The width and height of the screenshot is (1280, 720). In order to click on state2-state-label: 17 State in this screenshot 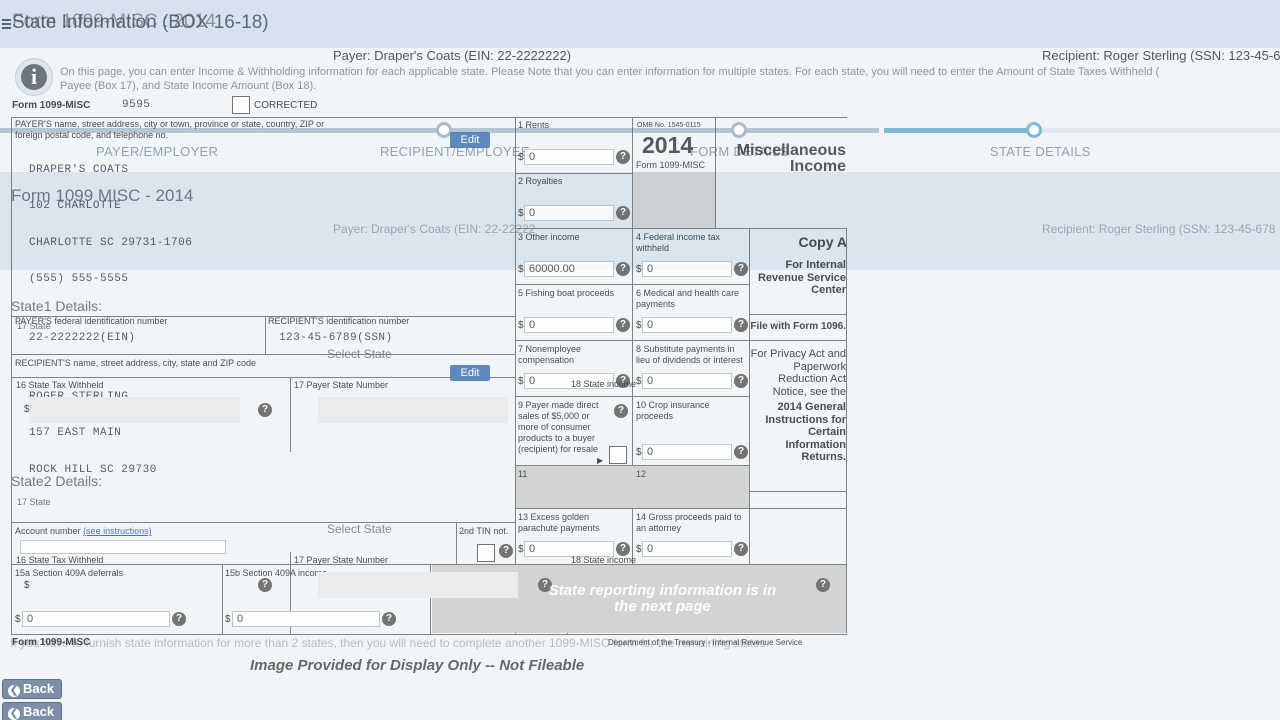, I will do `click(34, 502)`.